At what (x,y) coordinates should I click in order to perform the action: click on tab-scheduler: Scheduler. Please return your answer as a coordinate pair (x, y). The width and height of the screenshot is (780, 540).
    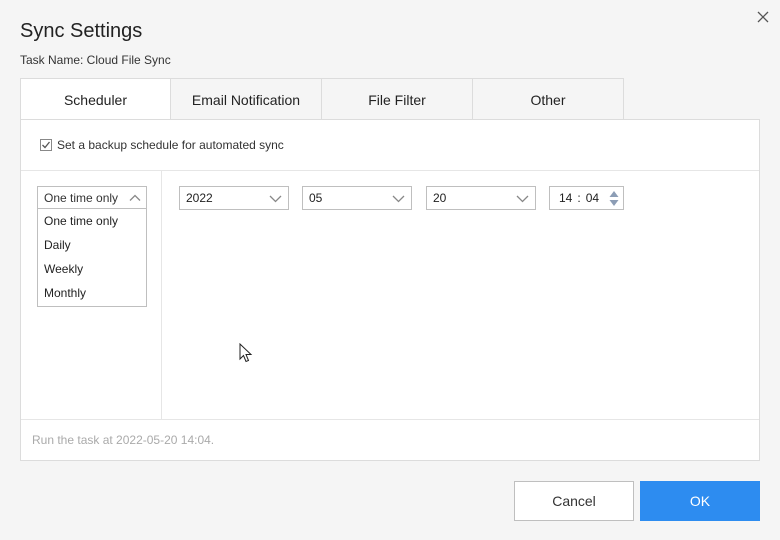
    Looking at the image, I should click on (95, 99).